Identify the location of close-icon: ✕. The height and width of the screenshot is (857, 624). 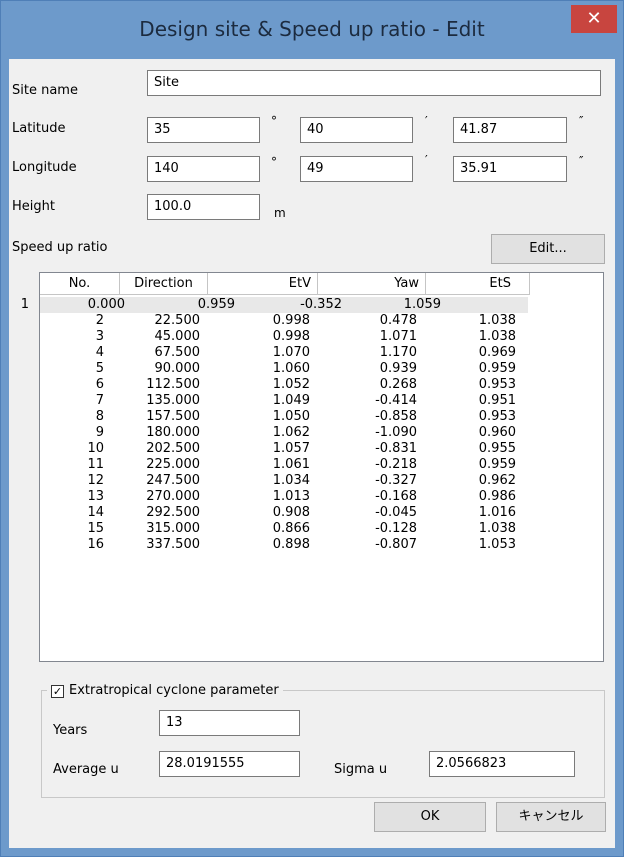
(594, 18).